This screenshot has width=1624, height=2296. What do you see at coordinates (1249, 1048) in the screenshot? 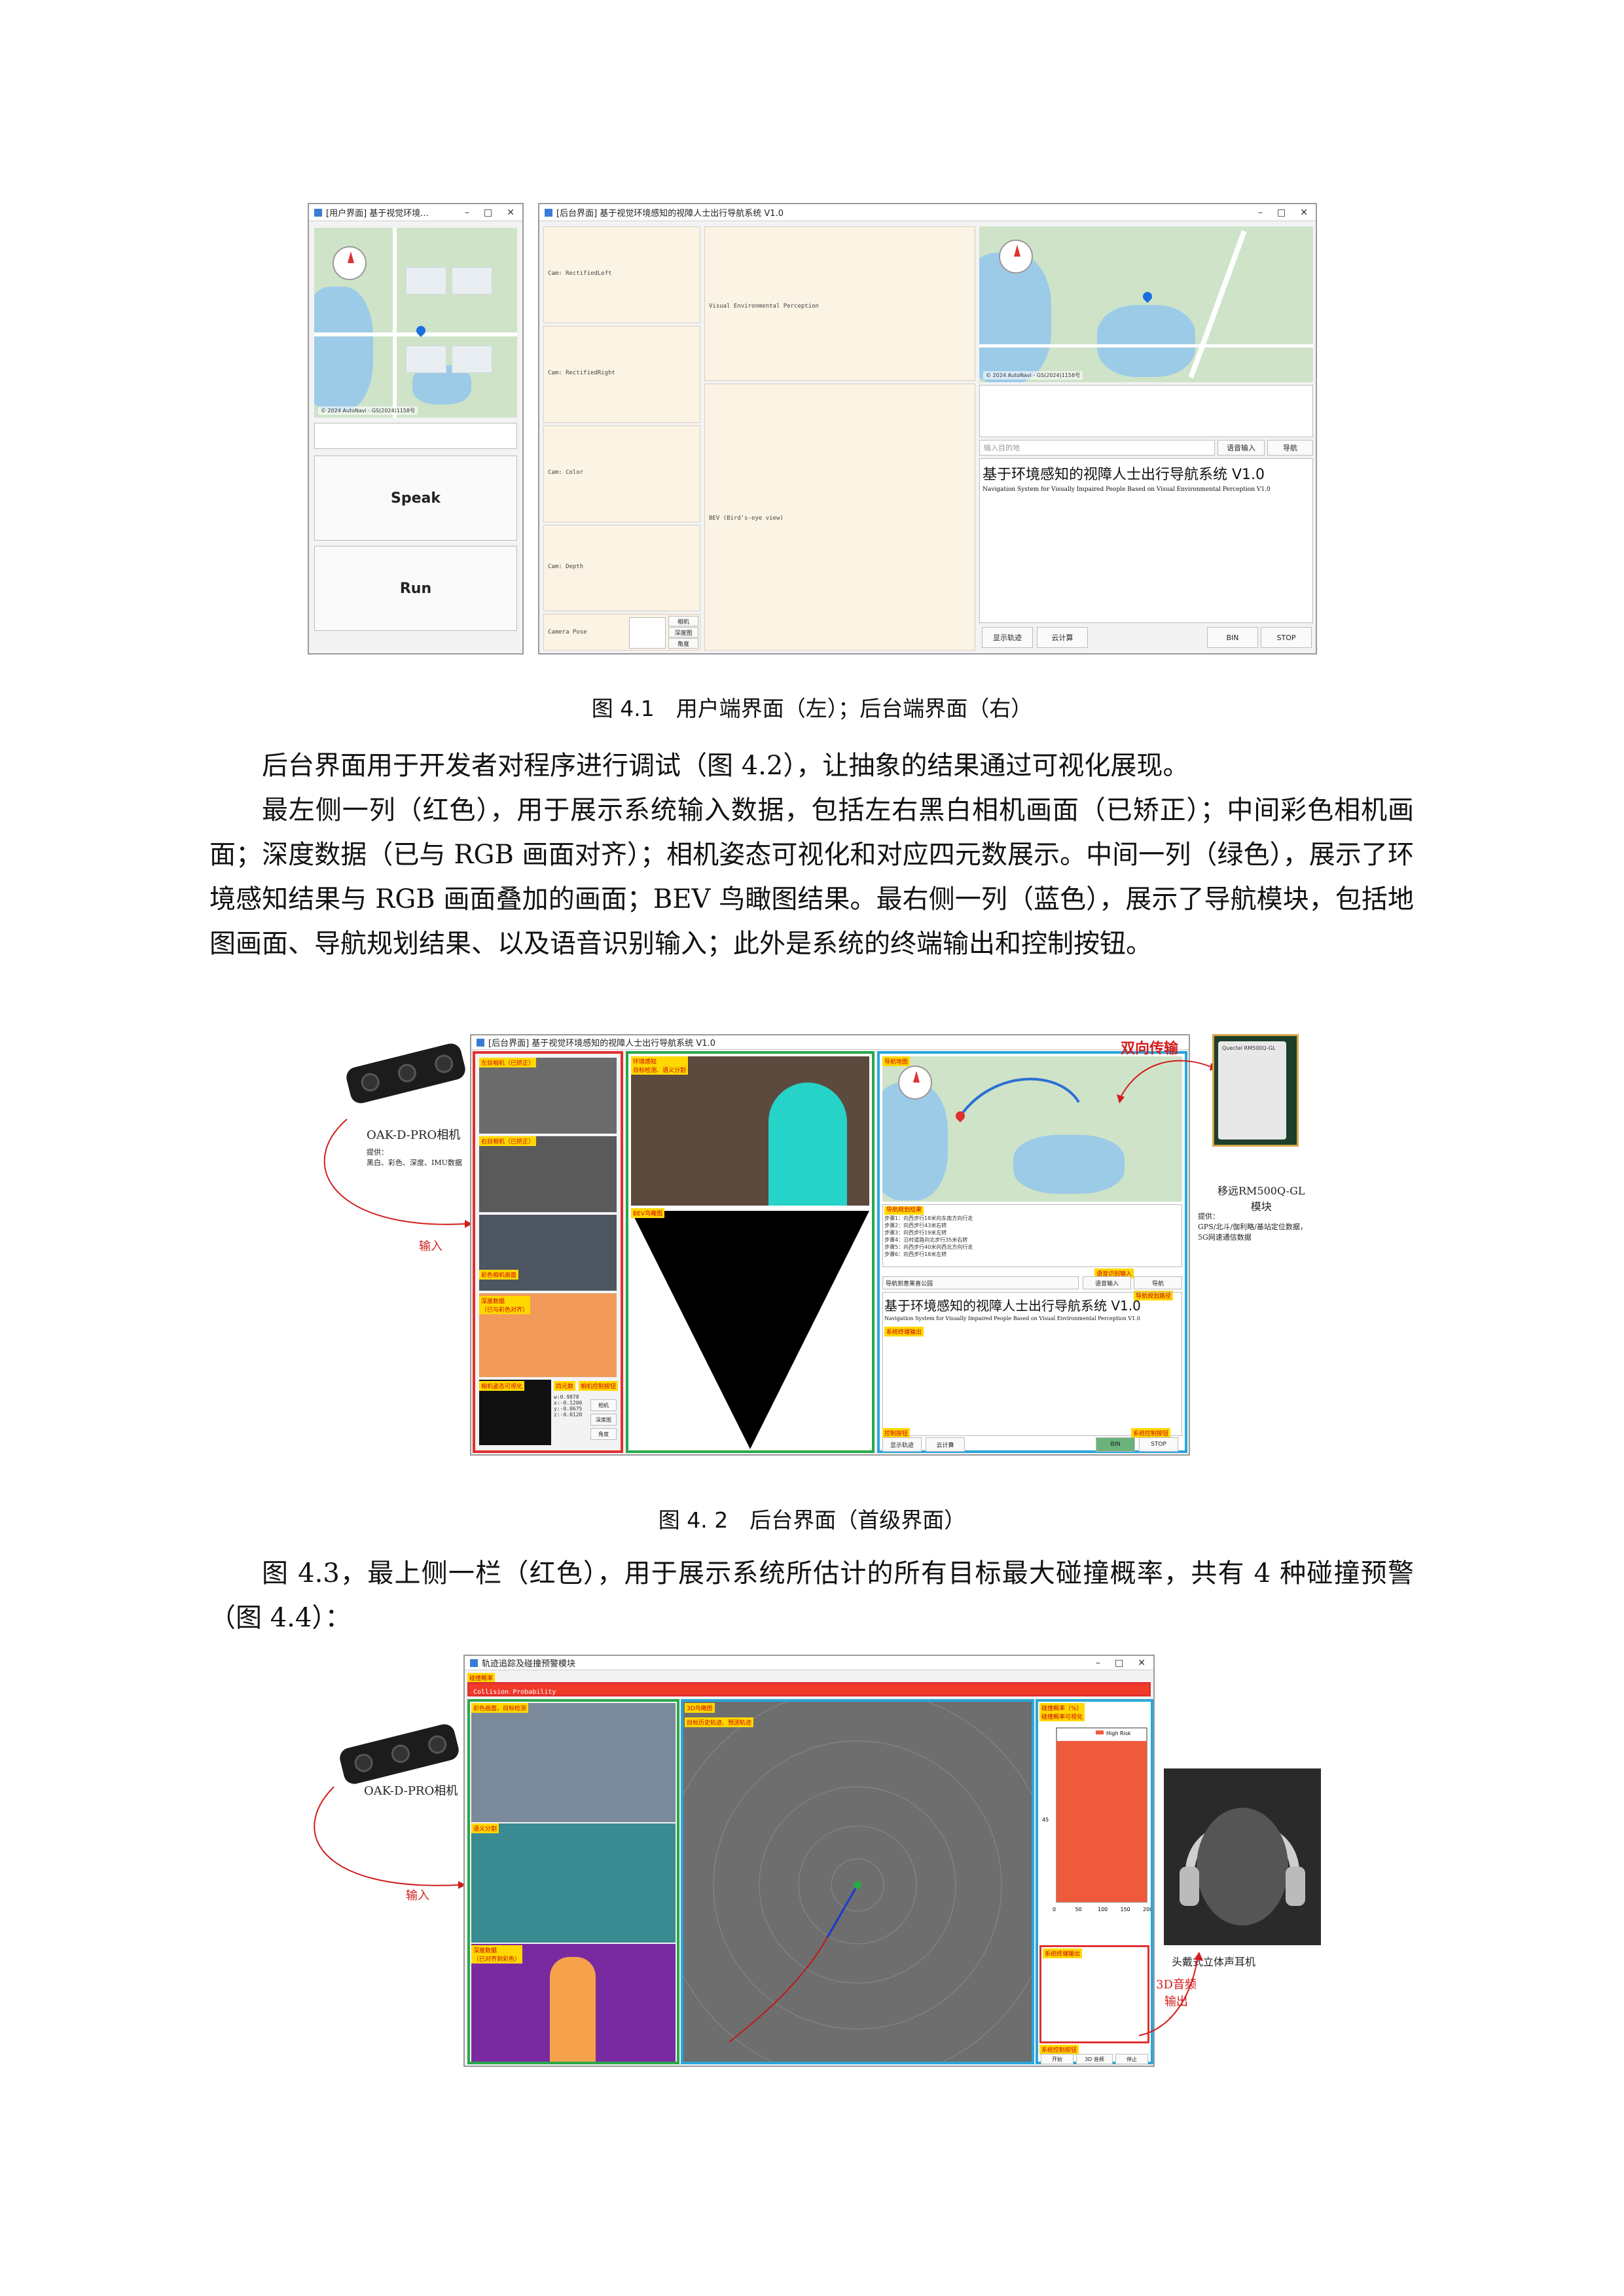
I see `module-chip-text: Quectel RM500Q-GL` at bounding box center [1249, 1048].